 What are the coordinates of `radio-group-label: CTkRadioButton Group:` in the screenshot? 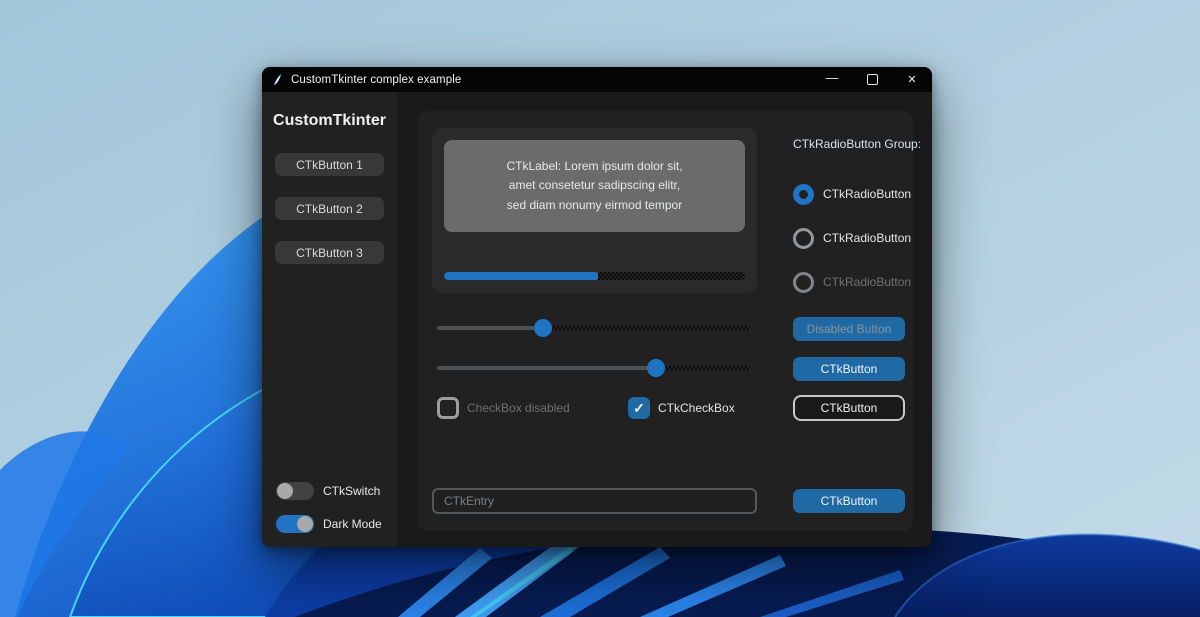 It's located at (857, 144).